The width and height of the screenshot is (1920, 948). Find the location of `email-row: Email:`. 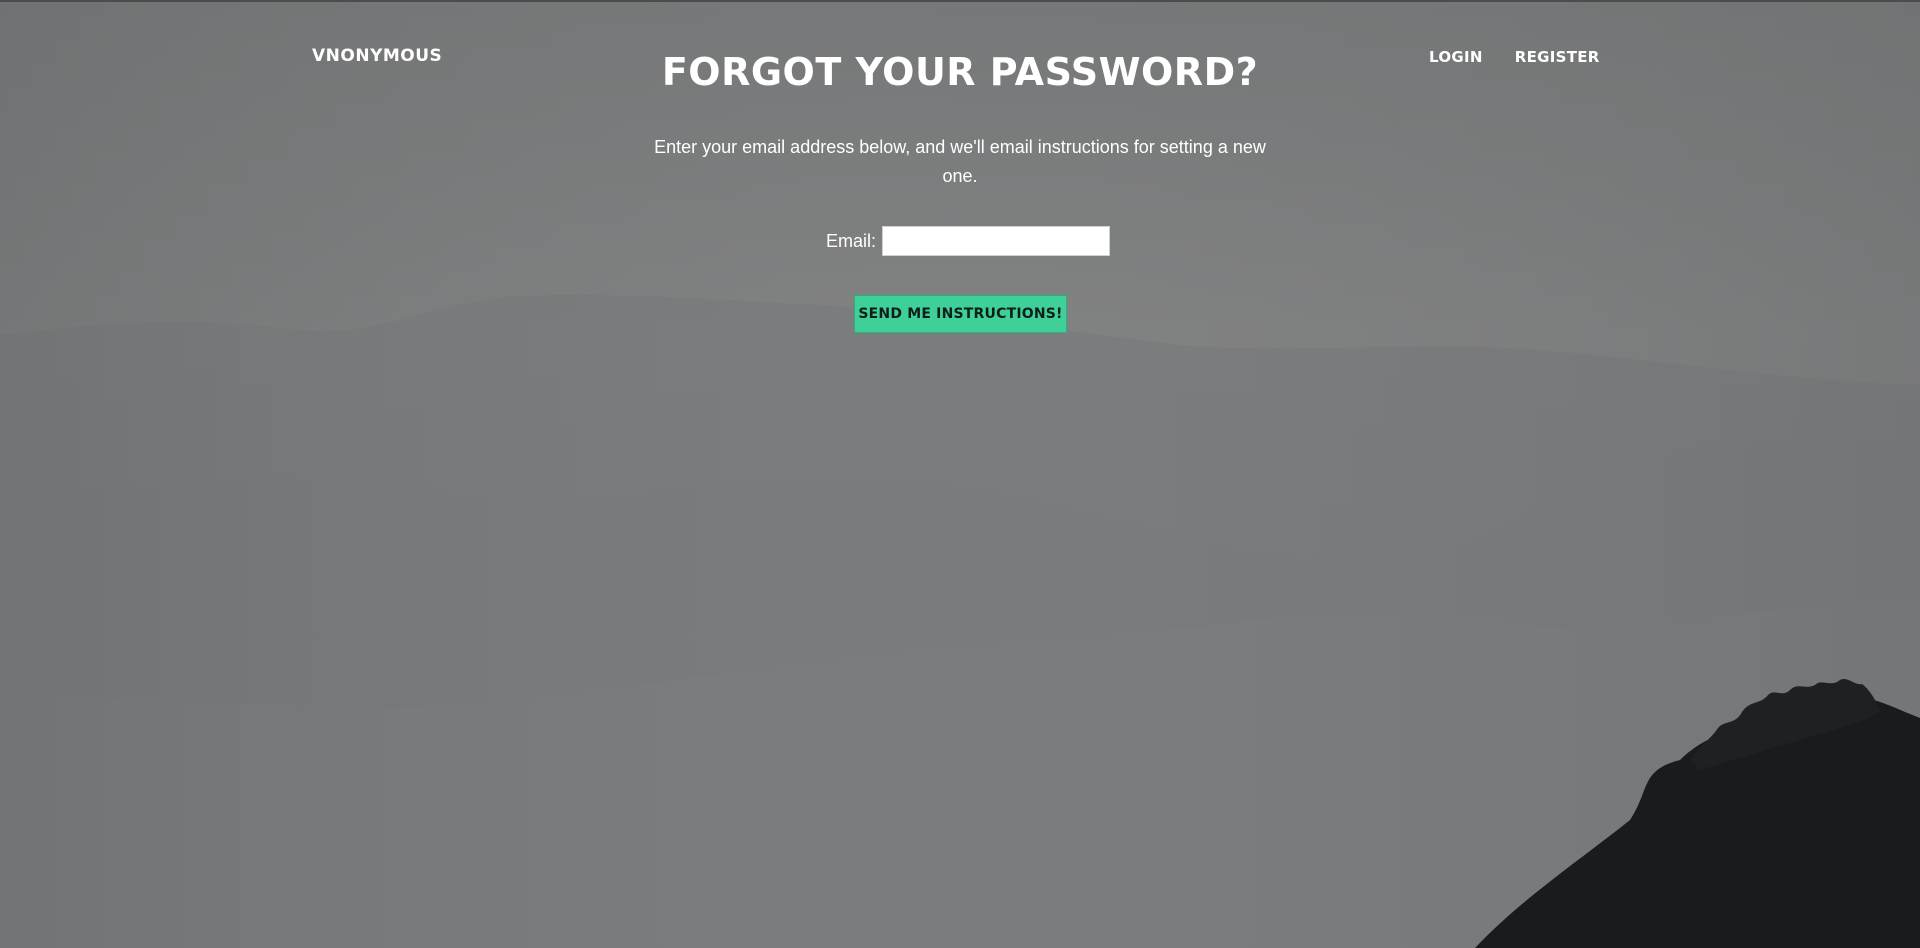

email-row: Email: is located at coordinates (964, 241).